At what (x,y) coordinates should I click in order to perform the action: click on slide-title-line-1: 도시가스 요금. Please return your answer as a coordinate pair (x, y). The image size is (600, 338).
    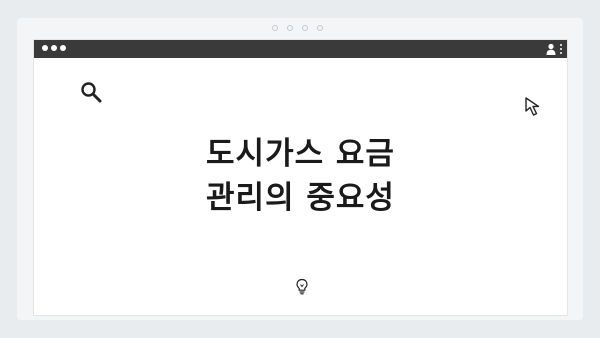
    Looking at the image, I should click on (300, 154).